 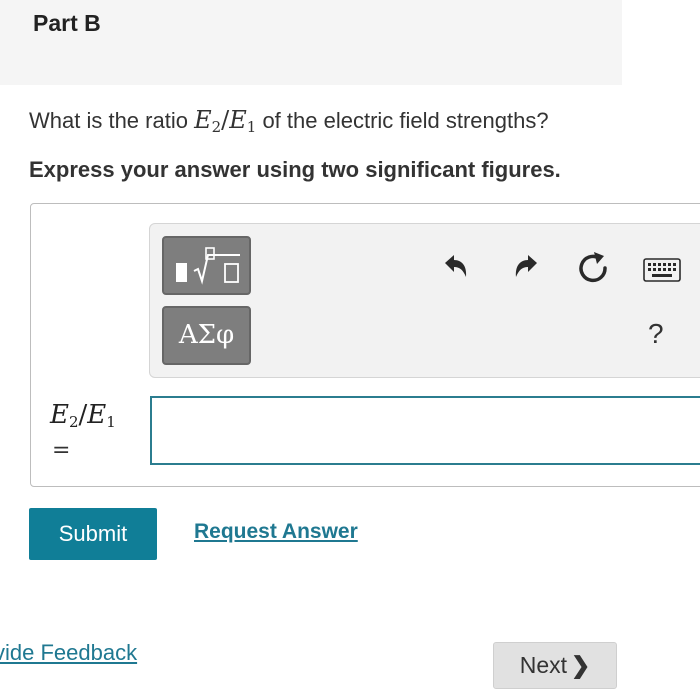 I want to click on answer-label-ratio: E2/E1, so click(x=83, y=415).